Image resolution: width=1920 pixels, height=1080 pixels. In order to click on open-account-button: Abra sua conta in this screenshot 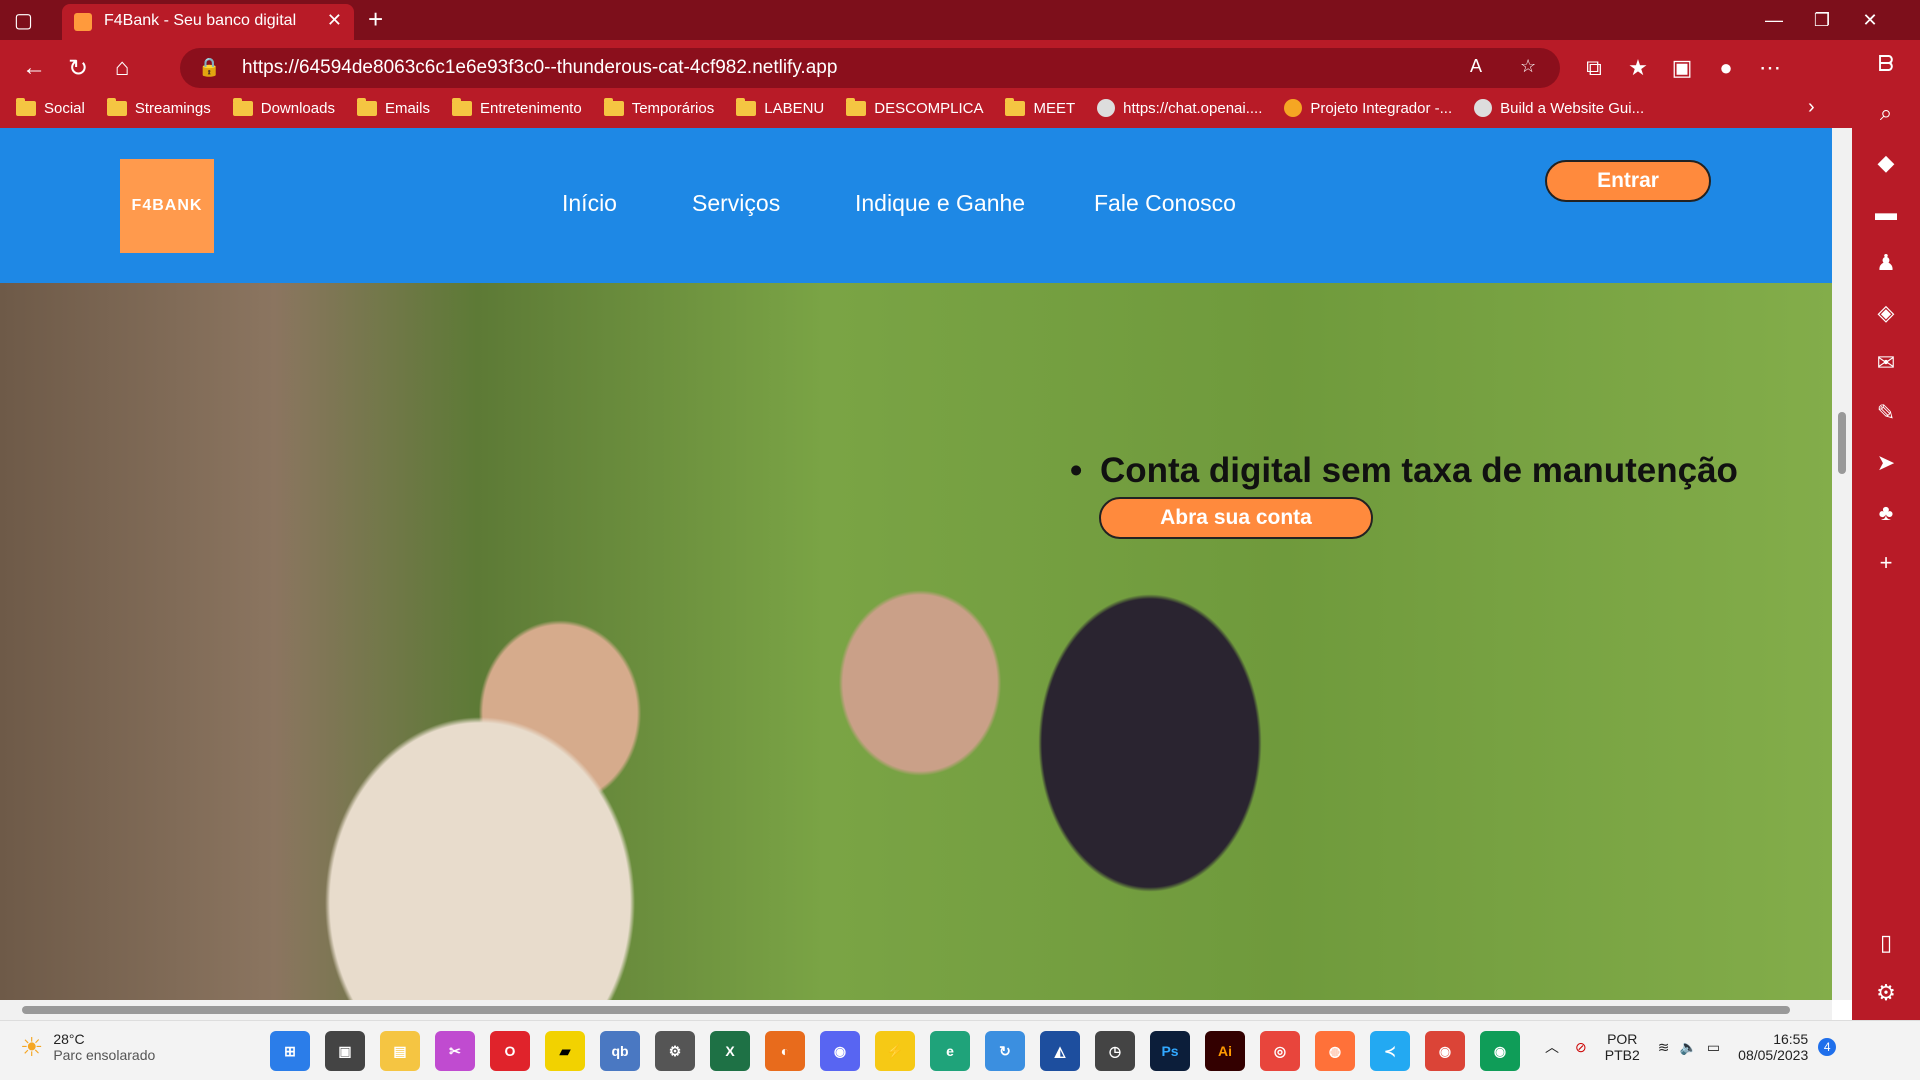, I will do `click(1236, 518)`.